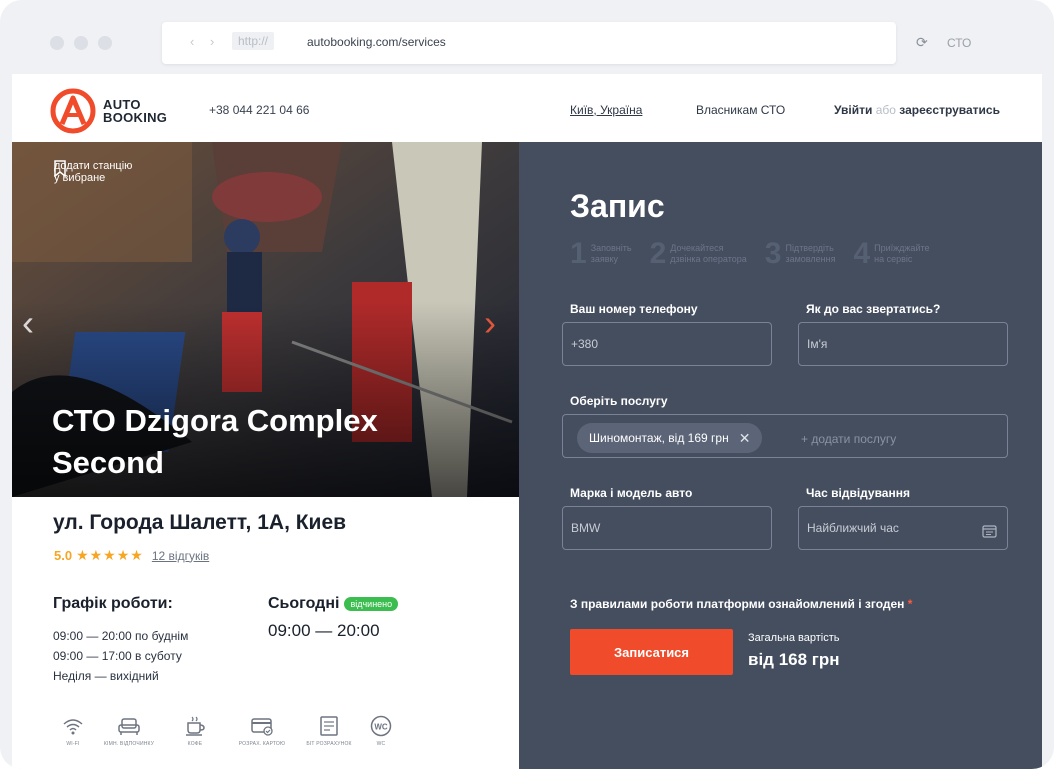  What do you see at coordinates (578, 253) in the screenshot?
I see `step-number: 1` at bounding box center [578, 253].